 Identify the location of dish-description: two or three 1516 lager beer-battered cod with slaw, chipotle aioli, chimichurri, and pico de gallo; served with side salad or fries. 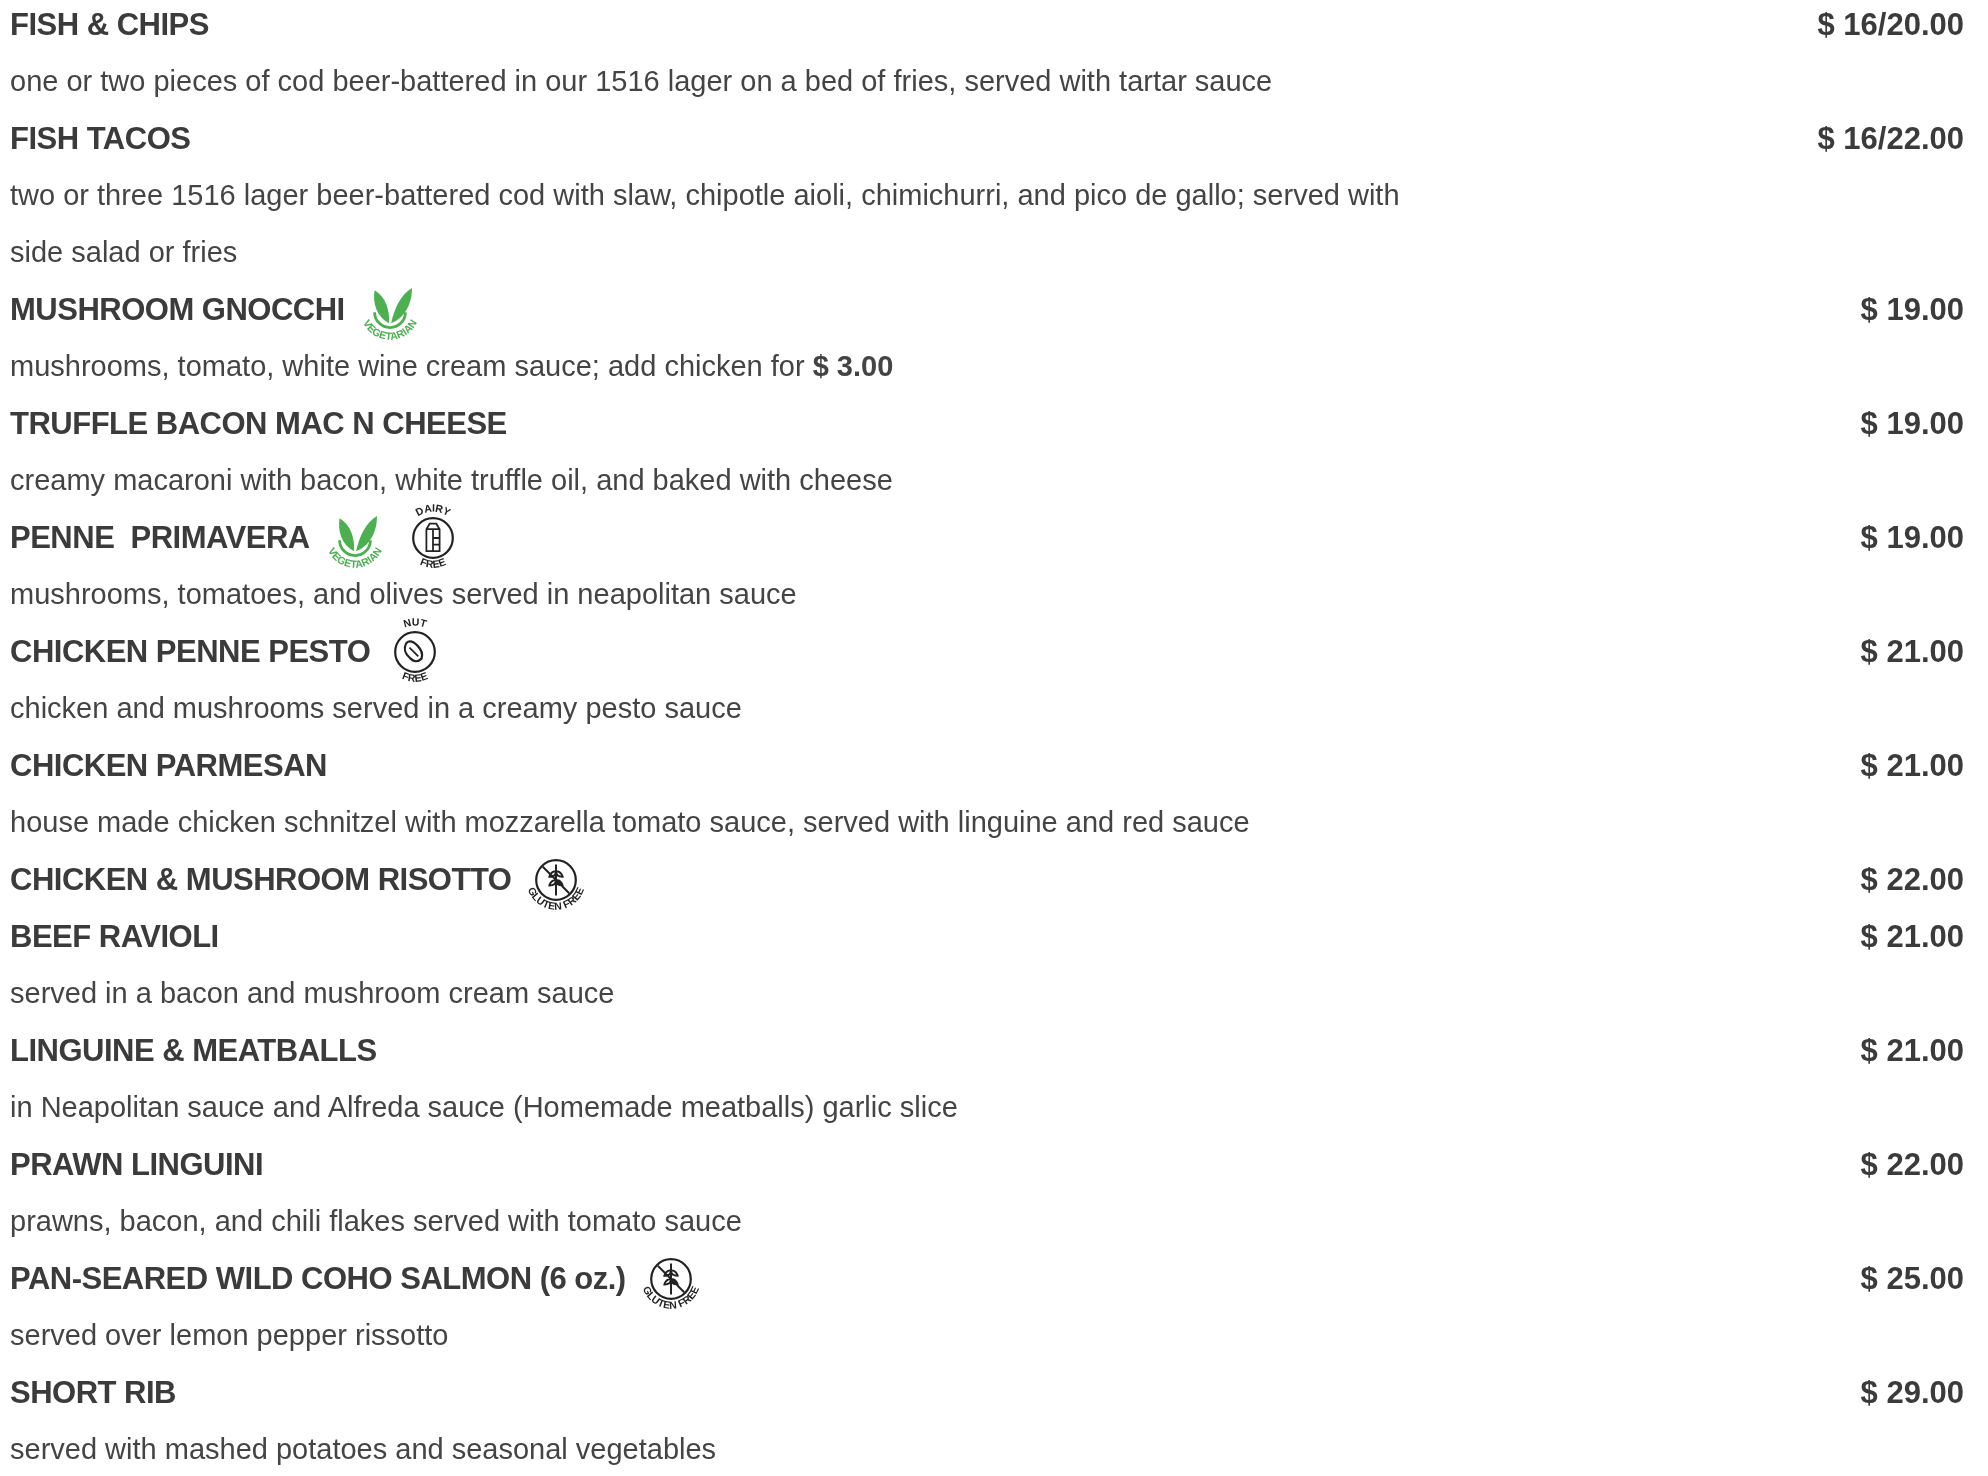
(705, 224).